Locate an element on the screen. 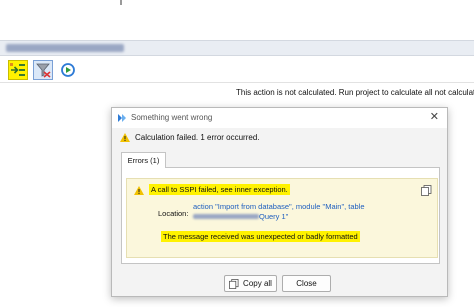 Image resolution: width=474 pixels, height=307 pixels. dialog-close-button: ✕ is located at coordinates (434, 117).